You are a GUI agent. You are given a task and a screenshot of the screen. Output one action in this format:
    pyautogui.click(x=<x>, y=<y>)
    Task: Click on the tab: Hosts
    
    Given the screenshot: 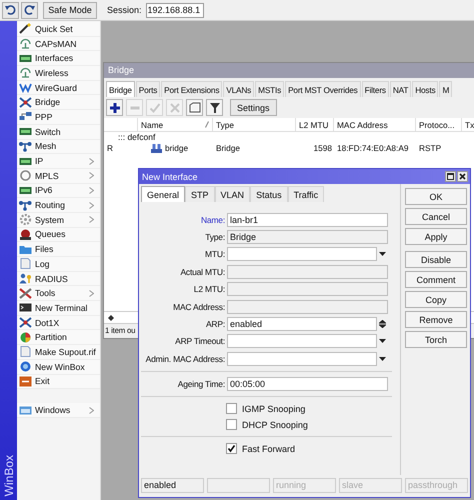 What is the action you would take?
    pyautogui.click(x=425, y=89)
    